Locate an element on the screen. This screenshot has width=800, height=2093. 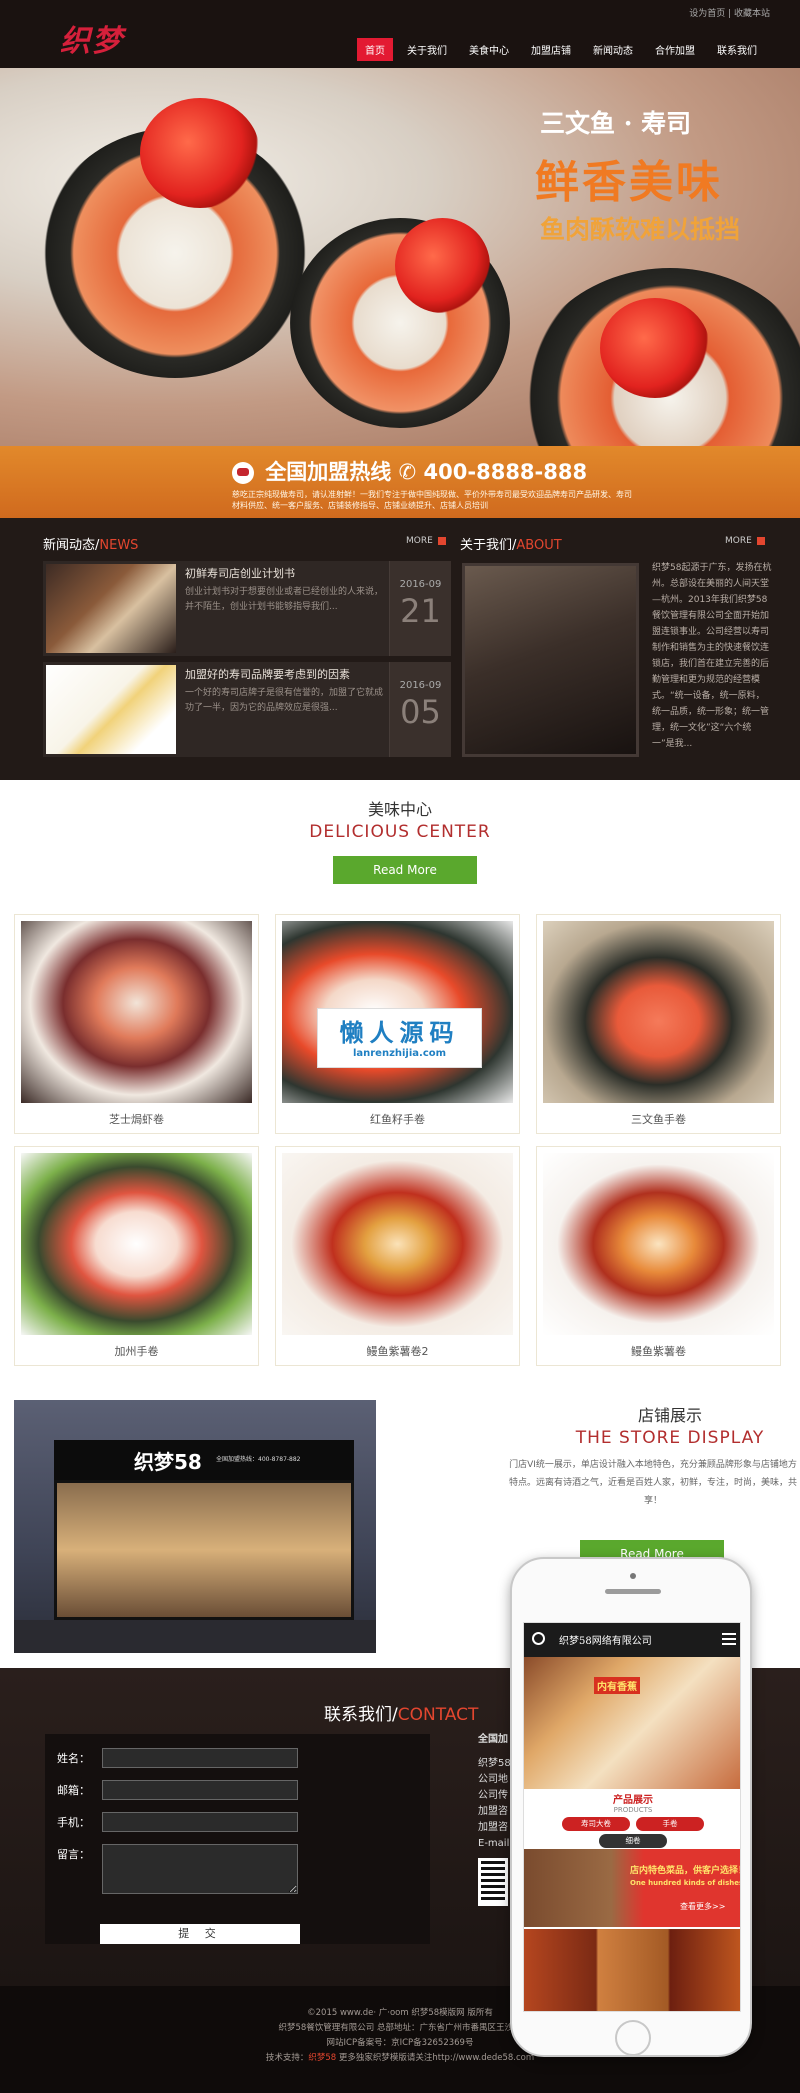
product-name: 加州手卷 is located at coordinates (136, 1351).